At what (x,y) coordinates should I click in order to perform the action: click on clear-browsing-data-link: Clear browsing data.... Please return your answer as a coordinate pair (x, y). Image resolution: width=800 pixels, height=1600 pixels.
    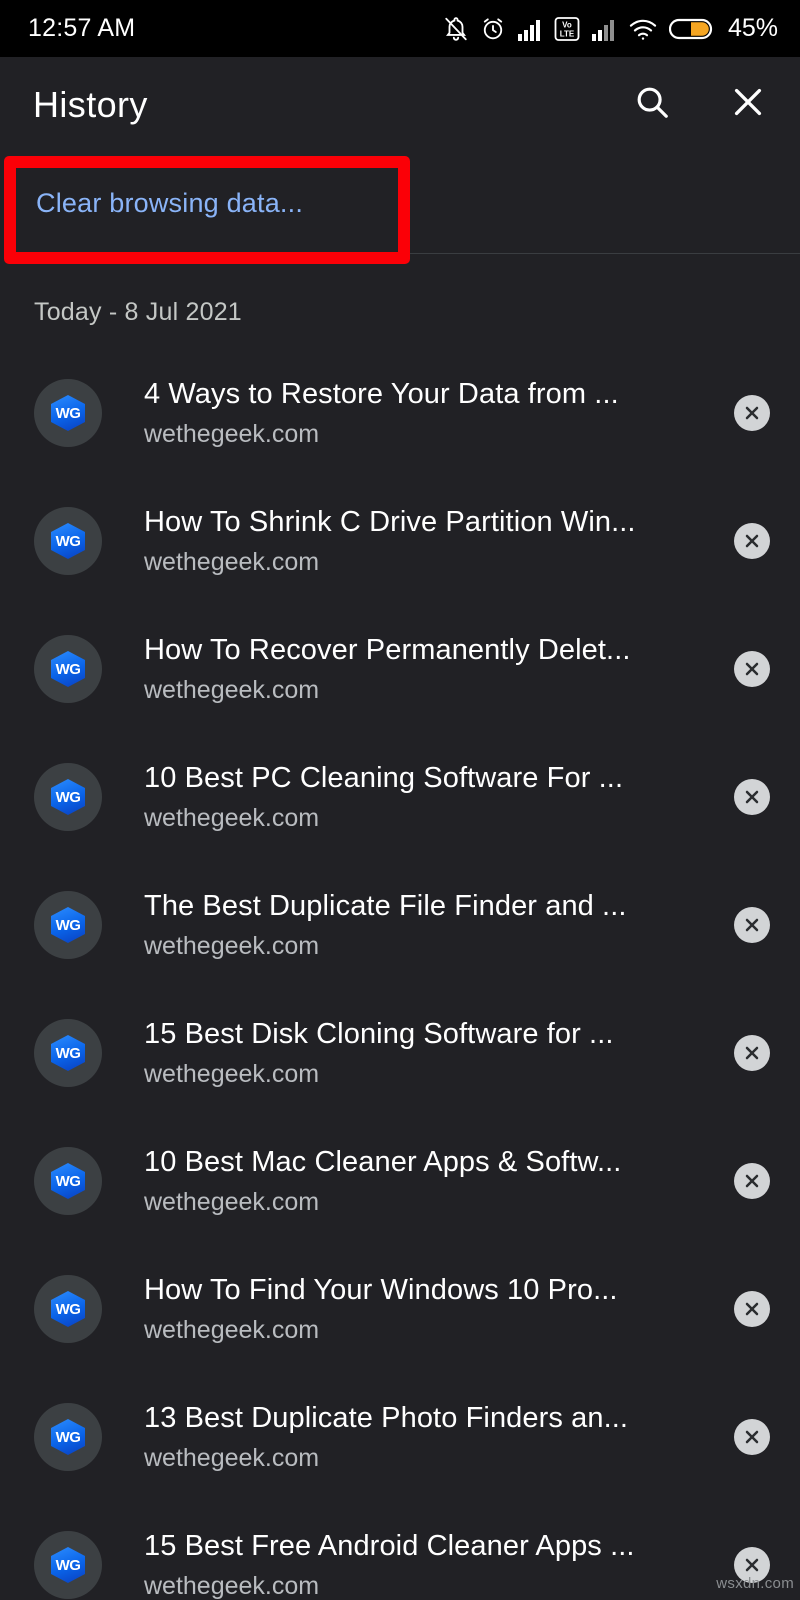
    Looking at the image, I should click on (169, 203).